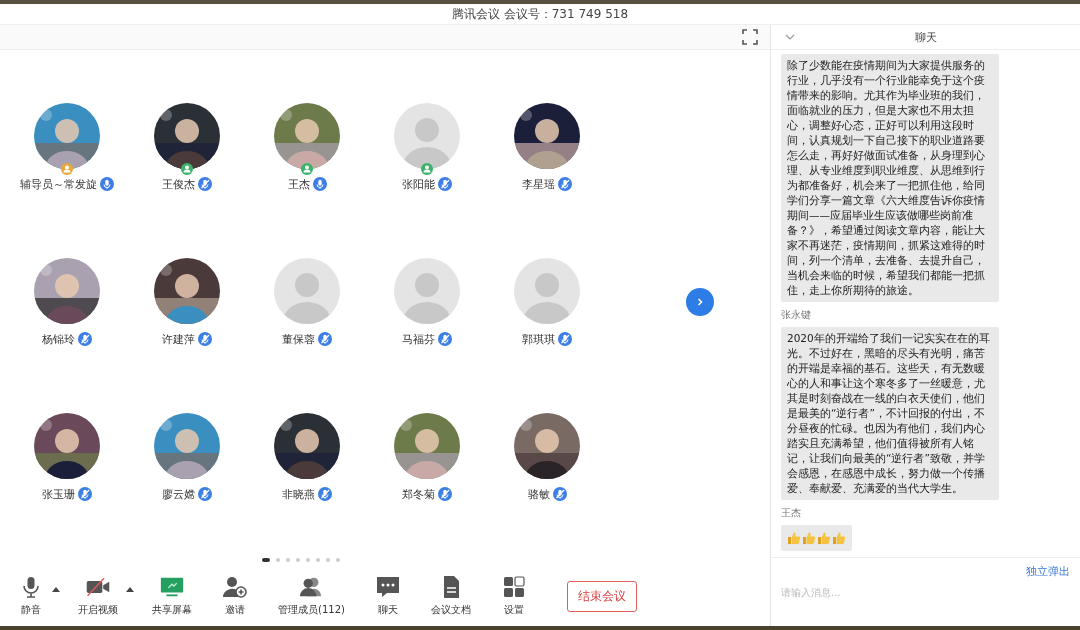 This screenshot has width=1080, height=630. What do you see at coordinates (178, 494) in the screenshot?
I see `participant-name: 廖云嫦` at bounding box center [178, 494].